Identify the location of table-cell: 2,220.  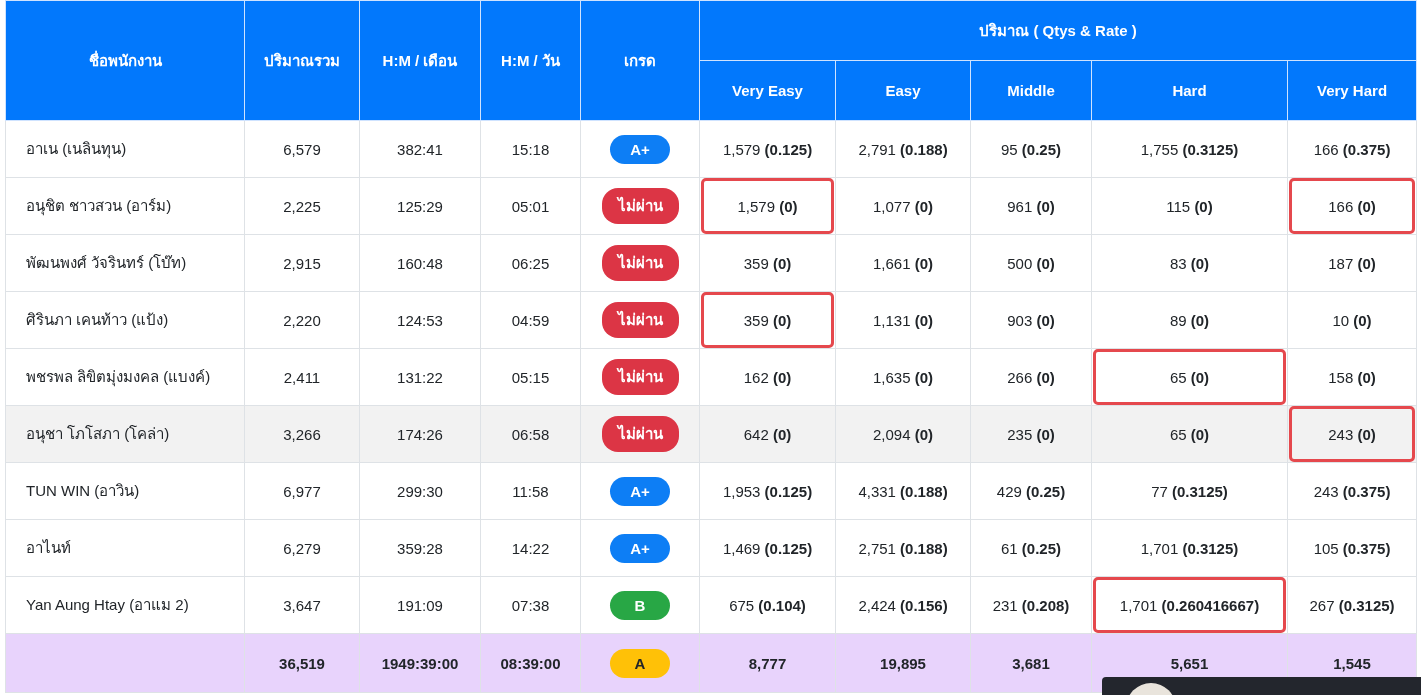
(302, 320).